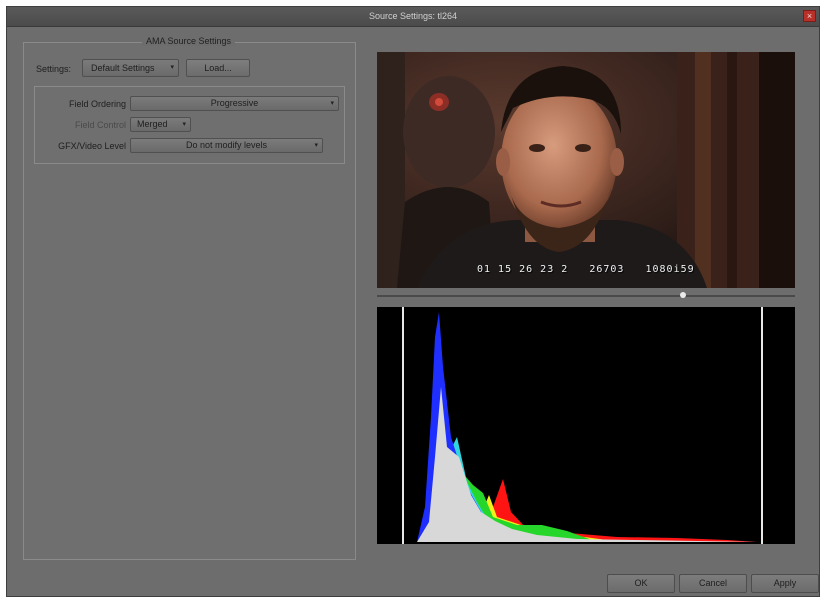  I want to click on field-control-label: Field Control, so click(100, 125).